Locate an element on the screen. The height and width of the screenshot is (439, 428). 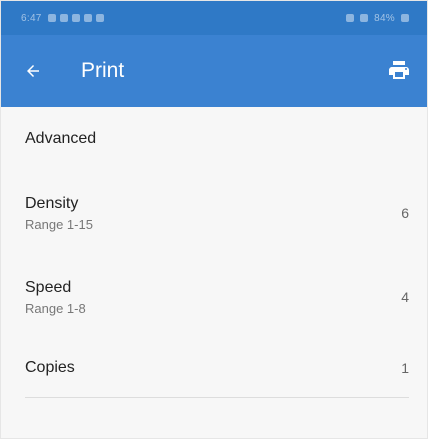
copies-value: 1 is located at coordinates (405, 368).